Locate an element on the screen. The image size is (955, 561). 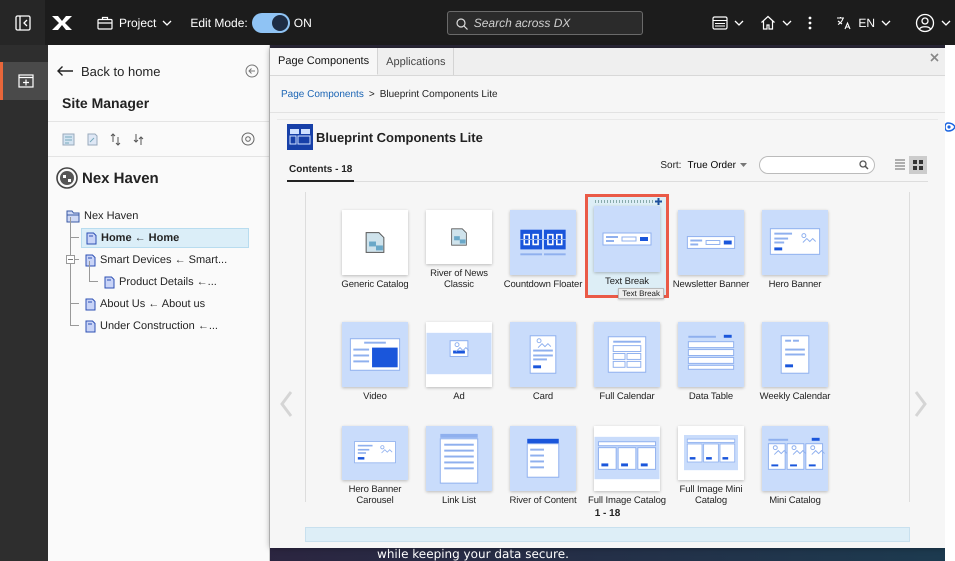
home-menu is located at coordinates (776, 22).